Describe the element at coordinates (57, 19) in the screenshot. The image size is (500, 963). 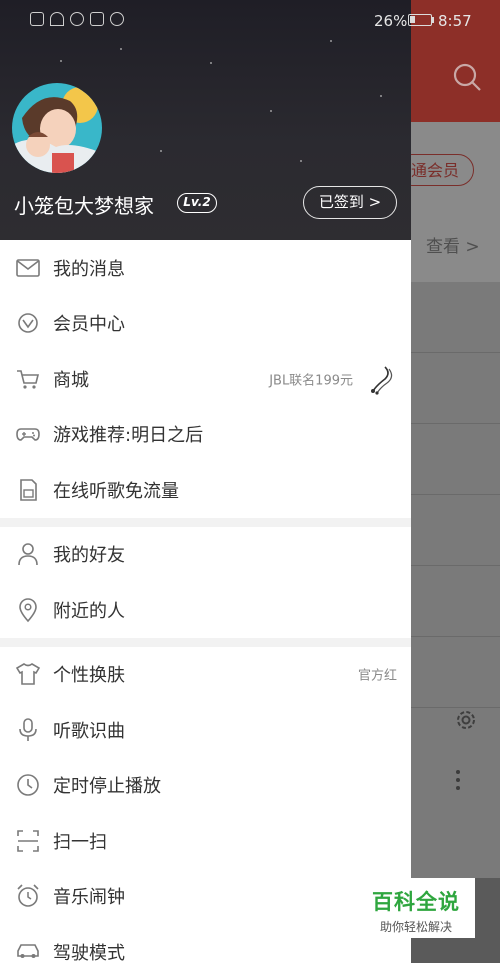
I see `wifi-icon` at that location.